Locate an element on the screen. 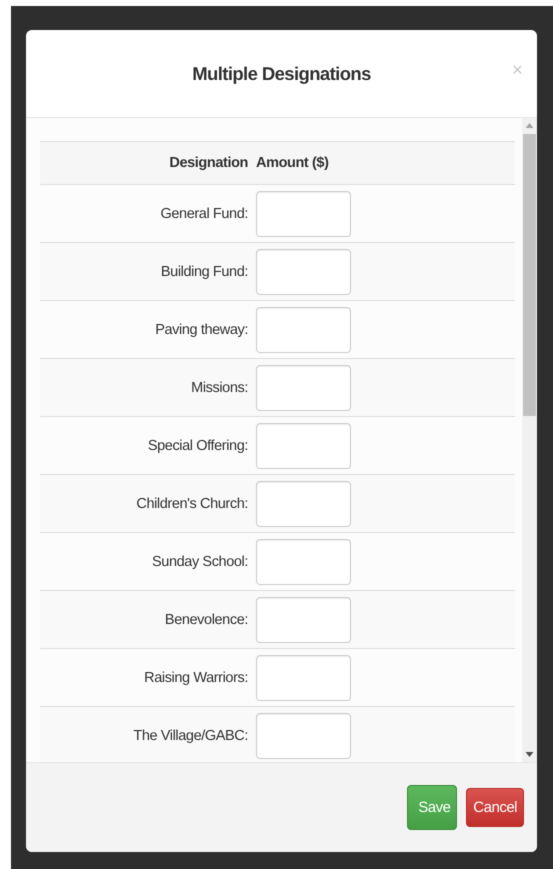 Image resolution: width=553 pixels, height=869 pixels. dialog-title: Multiple Designations is located at coordinates (281, 73).